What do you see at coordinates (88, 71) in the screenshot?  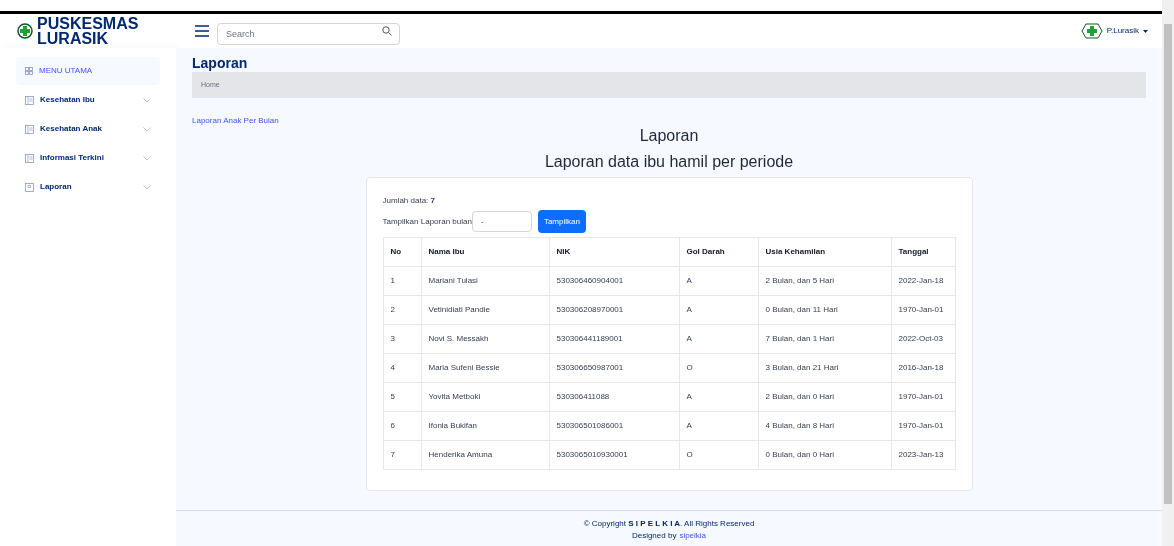 I see `sidebar-heading: MENU UTAMA` at bounding box center [88, 71].